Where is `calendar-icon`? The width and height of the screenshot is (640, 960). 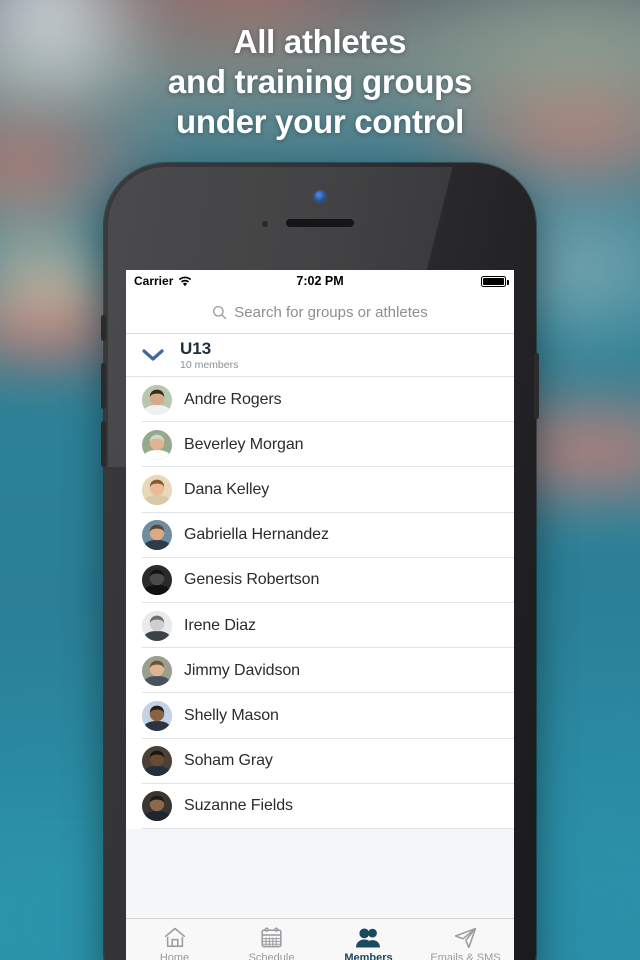
calendar-icon is located at coordinates (271, 937).